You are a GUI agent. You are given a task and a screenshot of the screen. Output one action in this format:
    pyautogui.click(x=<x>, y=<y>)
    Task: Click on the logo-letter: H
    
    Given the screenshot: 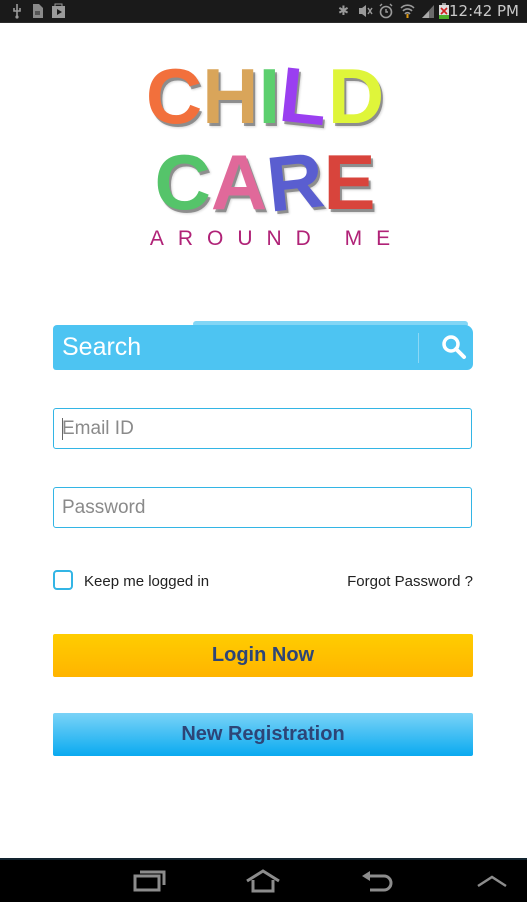 What is the action you would take?
    pyautogui.click(x=230, y=96)
    